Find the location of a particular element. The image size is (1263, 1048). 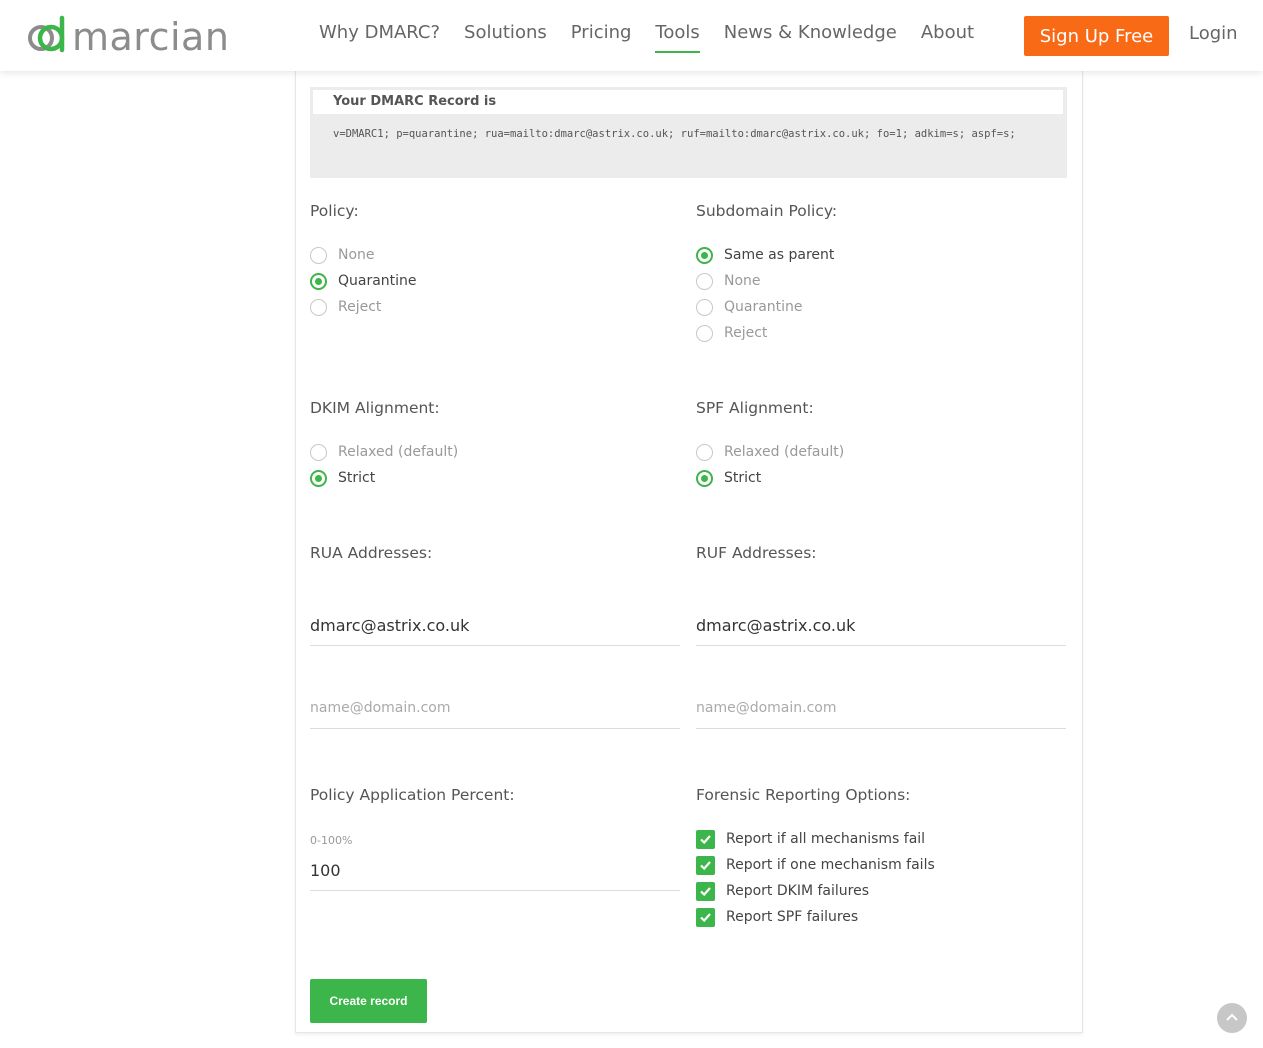

policy-option-none: None is located at coordinates (342, 255).